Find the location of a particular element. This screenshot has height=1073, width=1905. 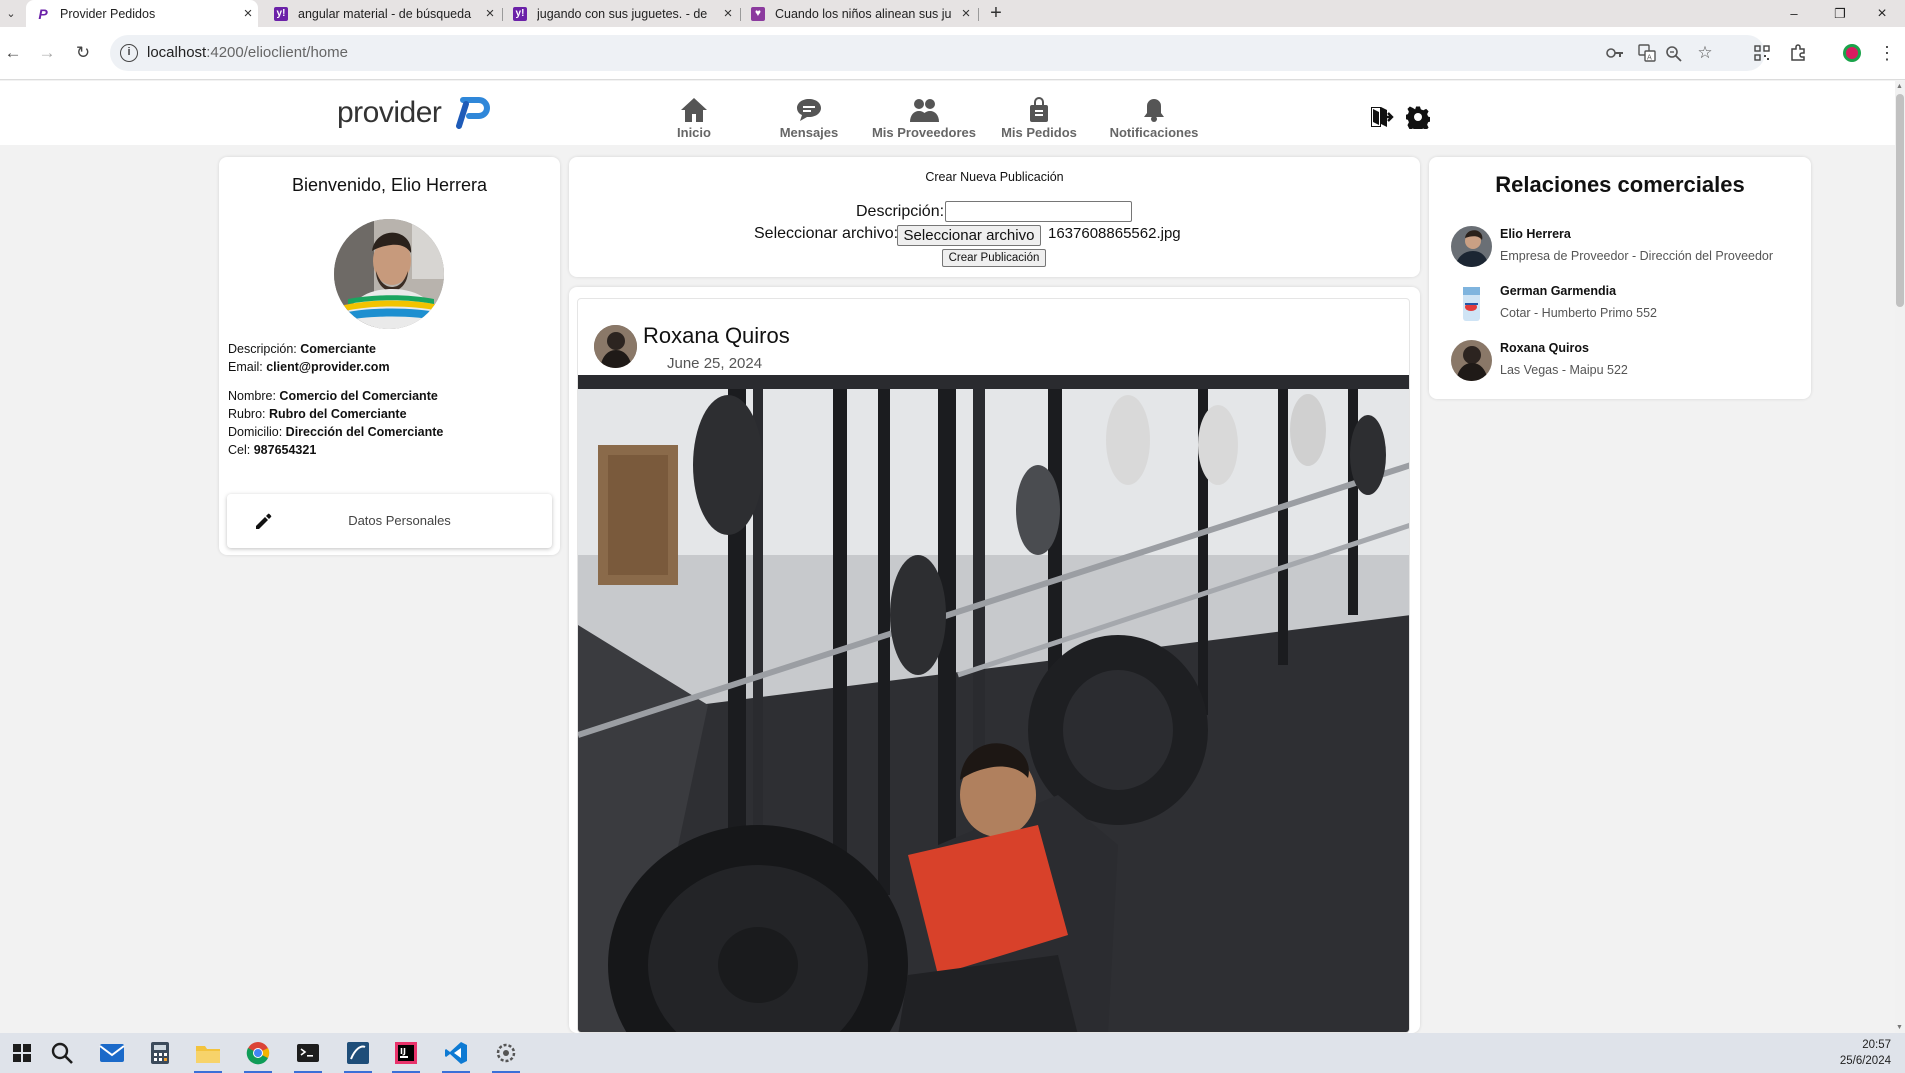

tab-cuando-los-ninos: ♥ Cuando los niños alinean sus ju × is located at coordinates (858, 13).